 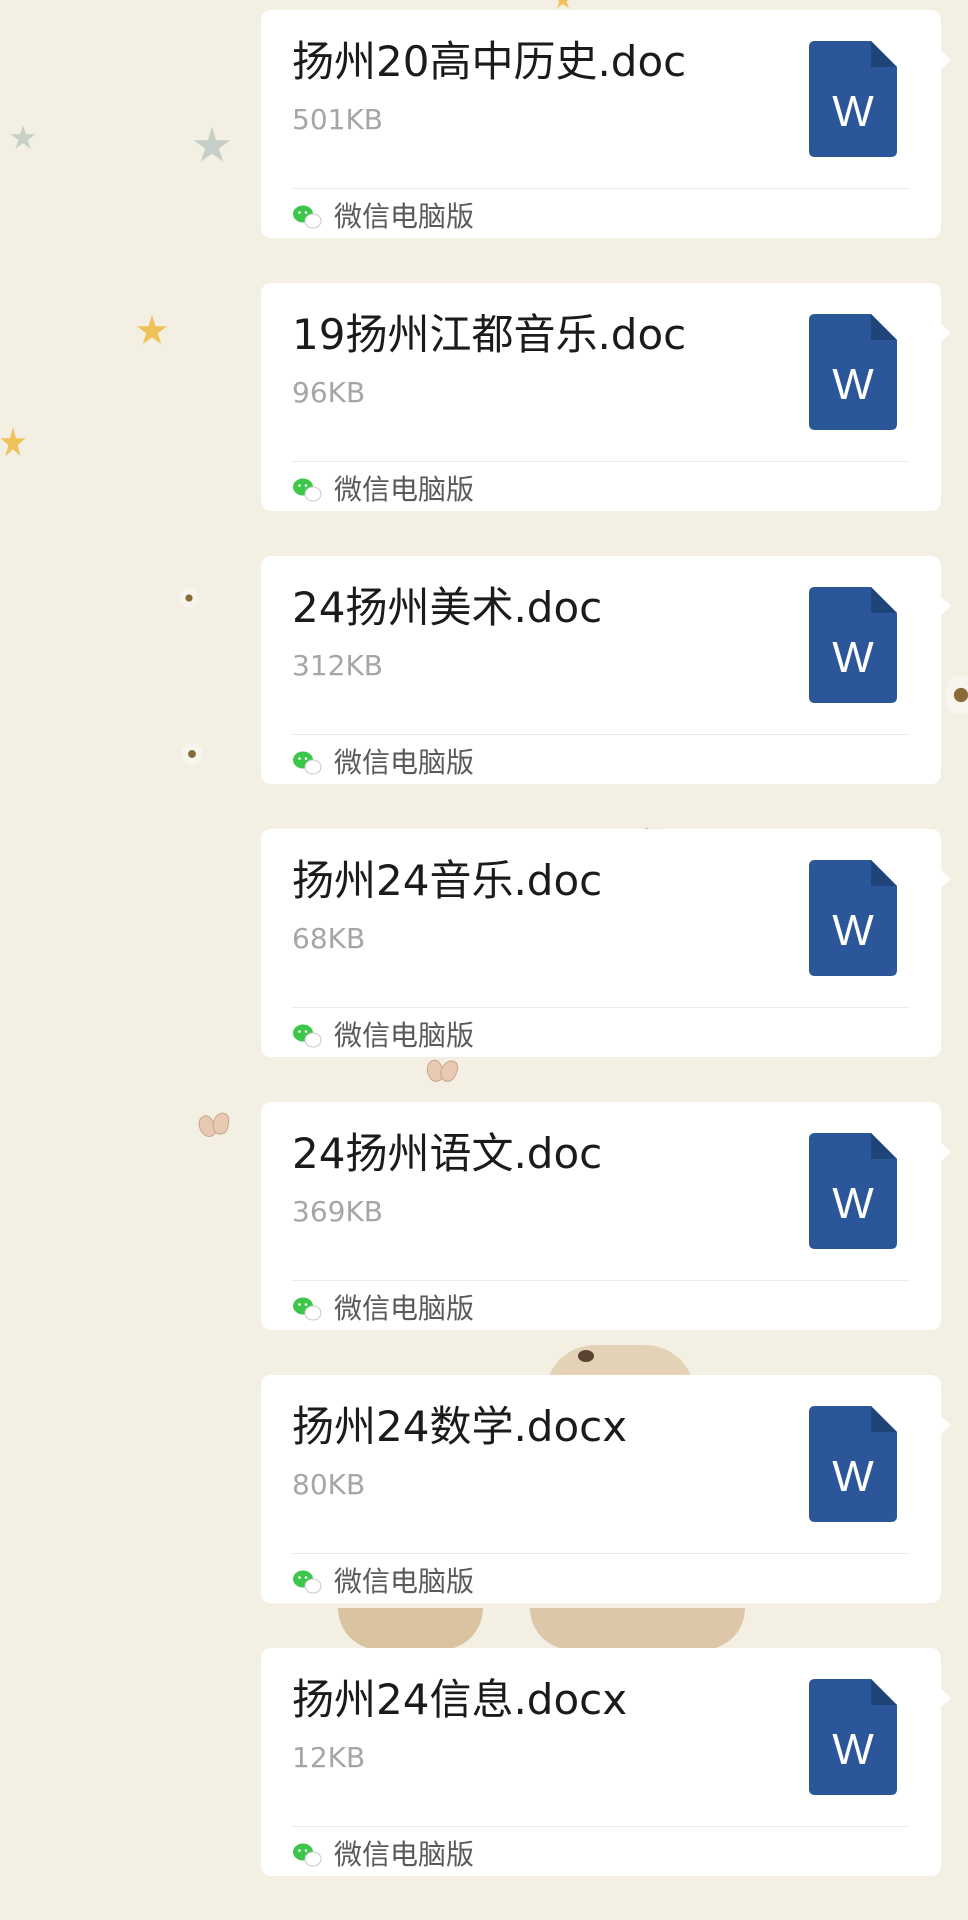 I want to click on file-message-card: 24扬州语文.doc 369KB W 微信电脑版, so click(x=606, y=1216).